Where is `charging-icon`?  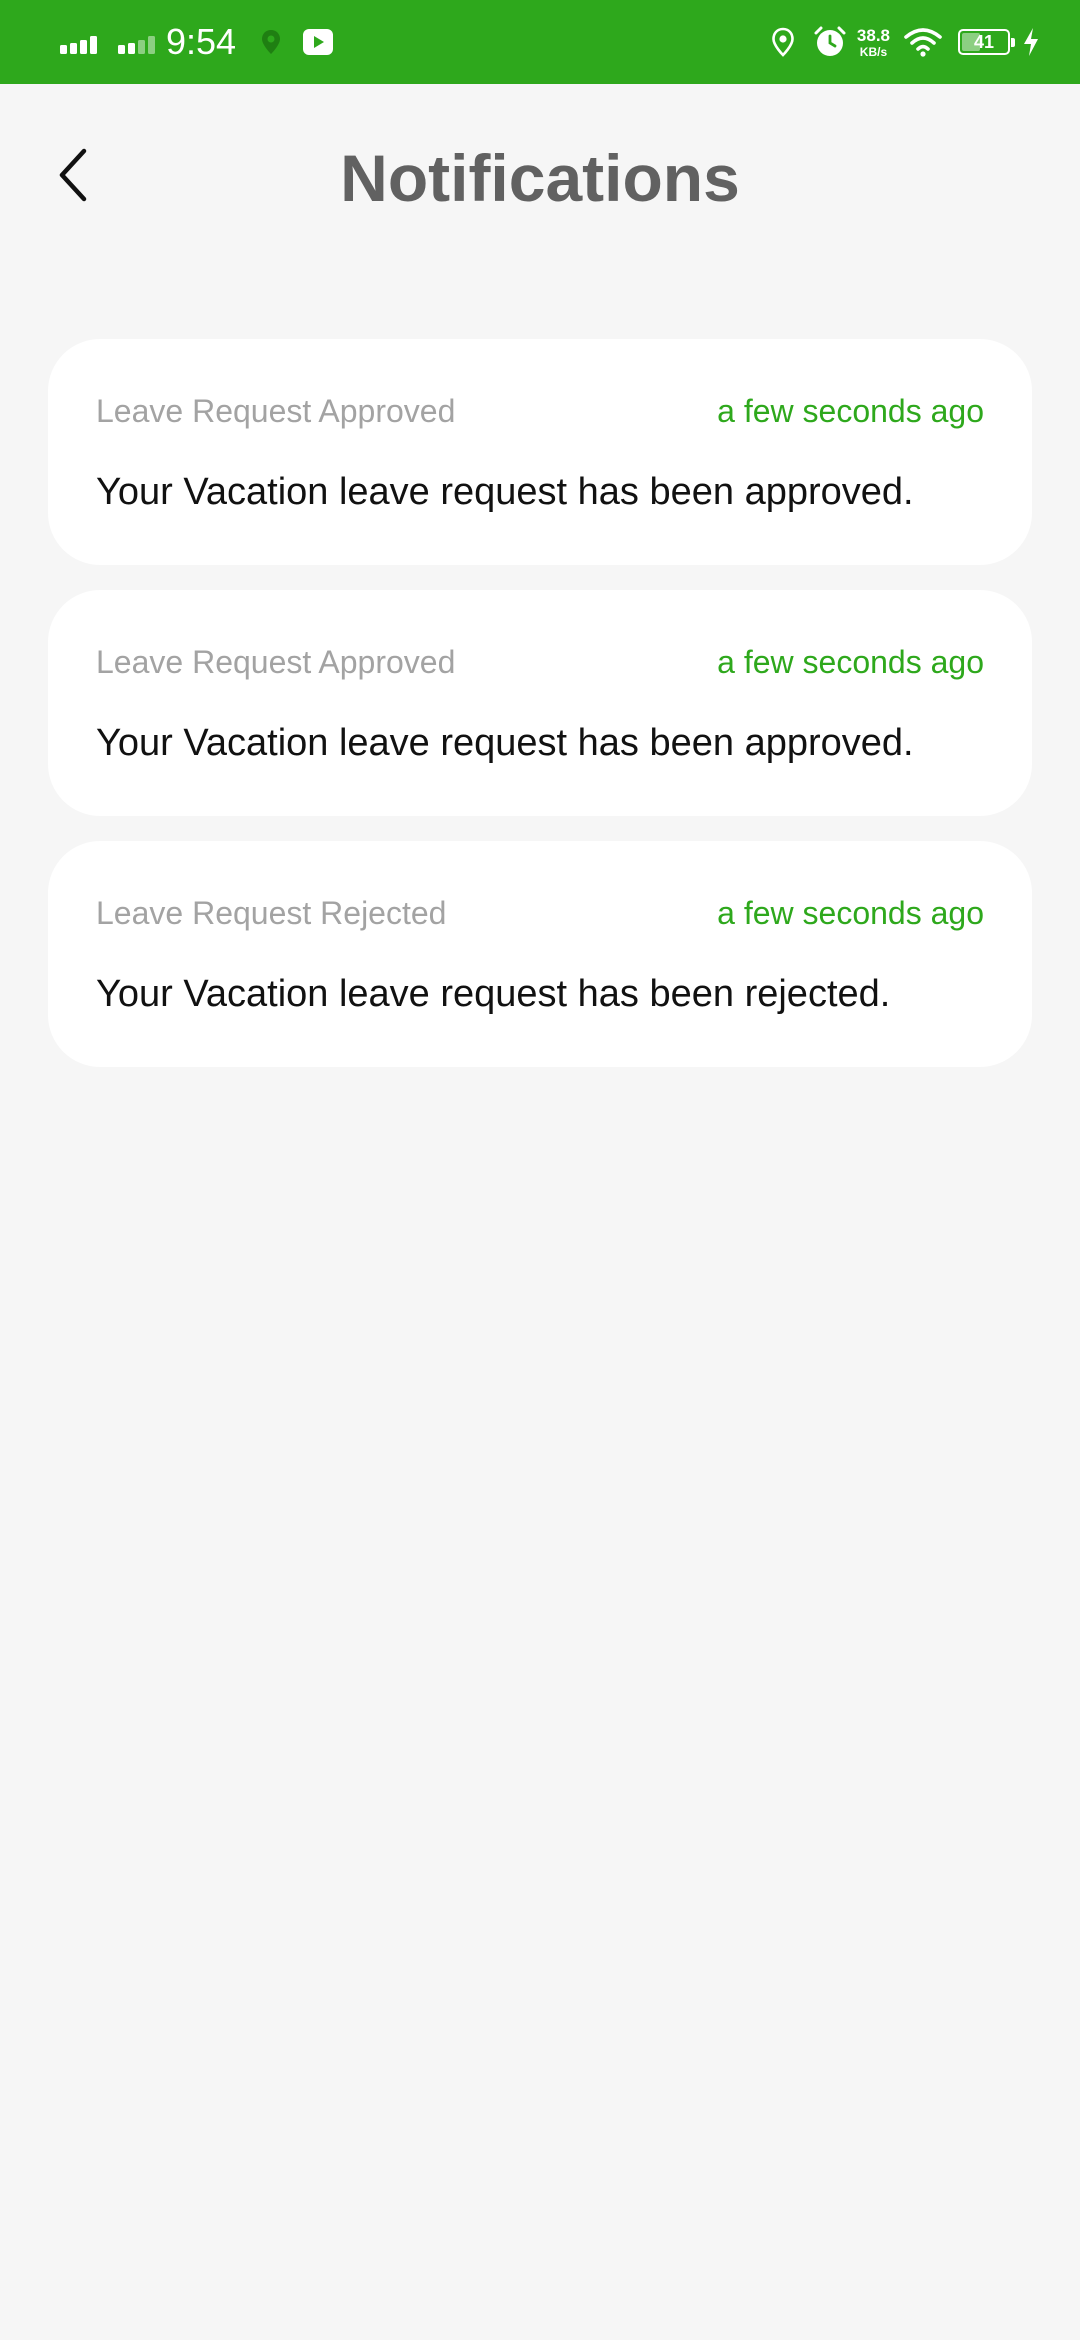
charging-icon is located at coordinates (1031, 42).